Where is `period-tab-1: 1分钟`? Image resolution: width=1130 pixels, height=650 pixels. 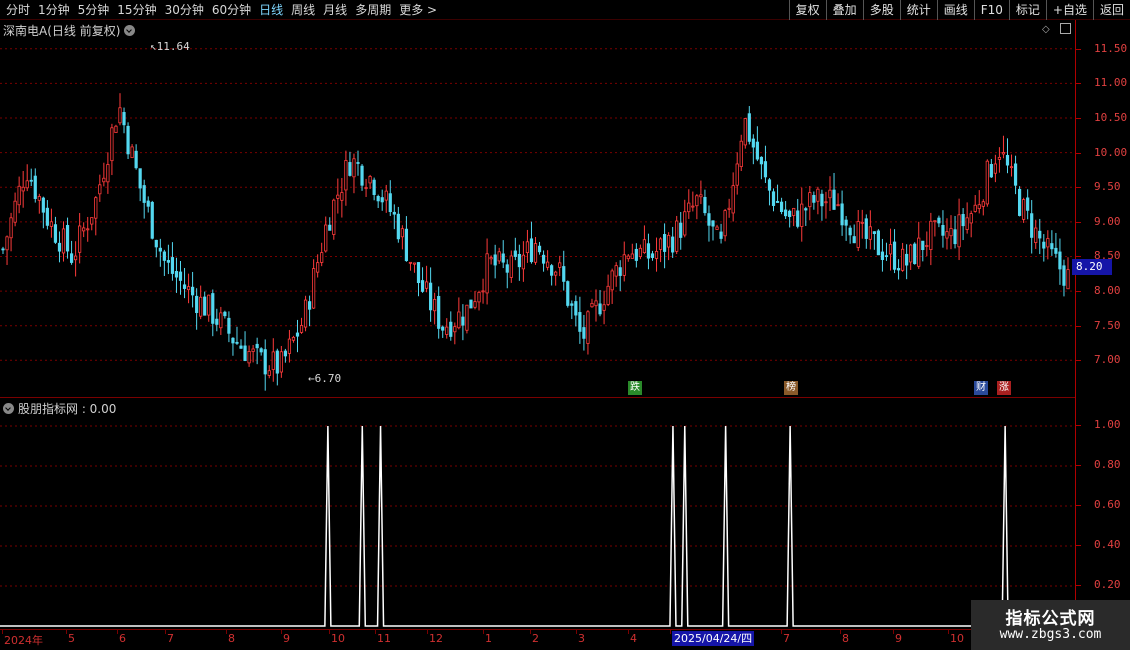 period-tab-1: 1分钟 is located at coordinates (54, 10).